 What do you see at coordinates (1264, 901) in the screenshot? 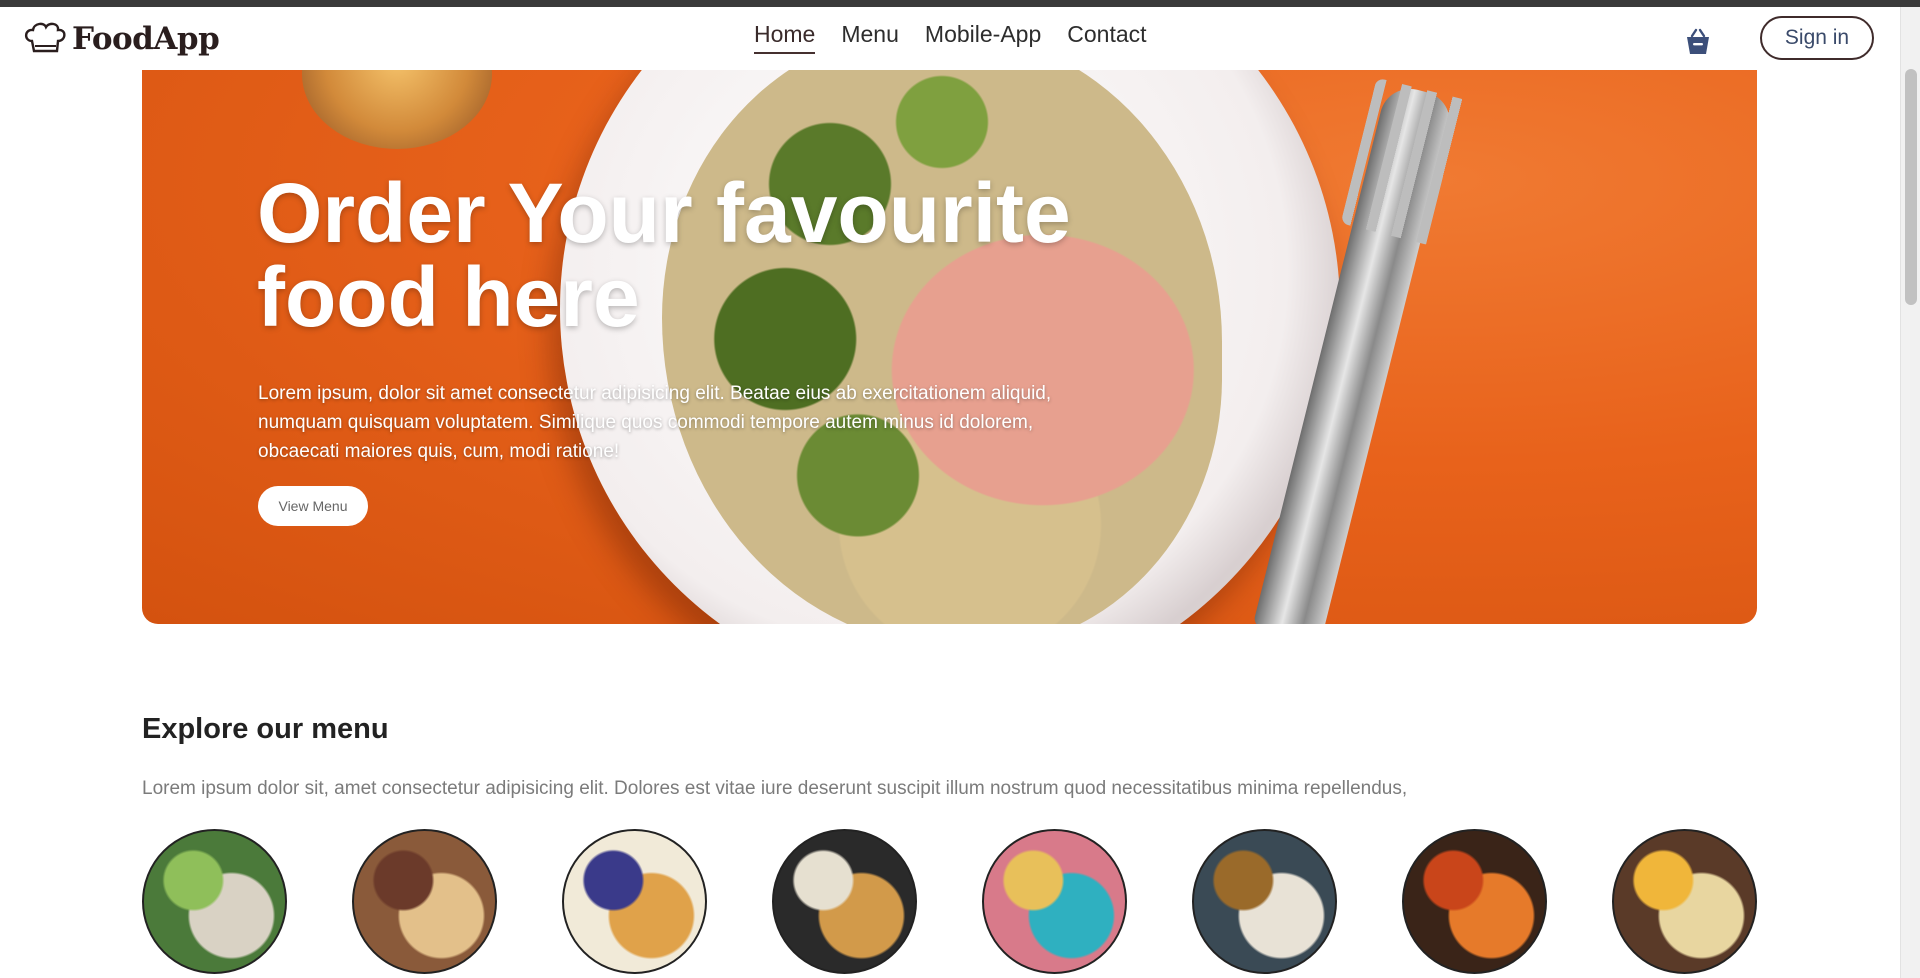
I see `menu-item-pure-veg` at bounding box center [1264, 901].